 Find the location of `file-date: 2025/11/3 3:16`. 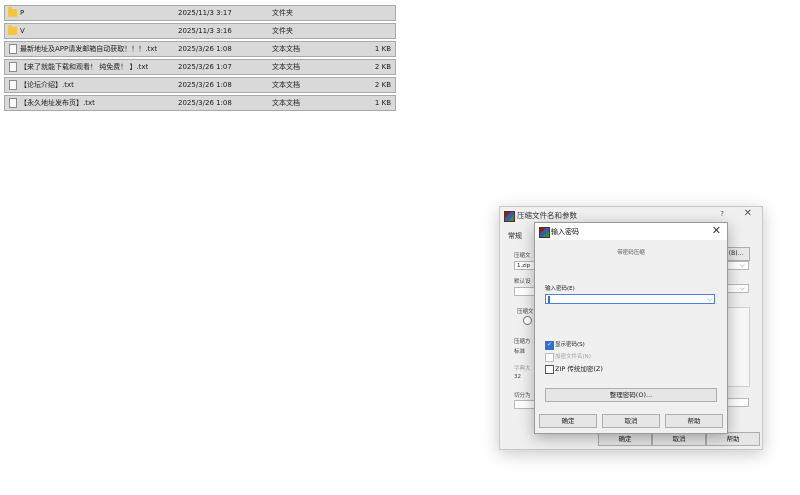

file-date: 2025/11/3 3:16 is located at coordinates (205, 31).